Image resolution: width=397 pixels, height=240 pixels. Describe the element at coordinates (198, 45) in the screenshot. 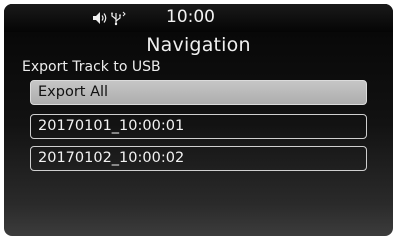

I see `screen-title: Navigation` at that location.